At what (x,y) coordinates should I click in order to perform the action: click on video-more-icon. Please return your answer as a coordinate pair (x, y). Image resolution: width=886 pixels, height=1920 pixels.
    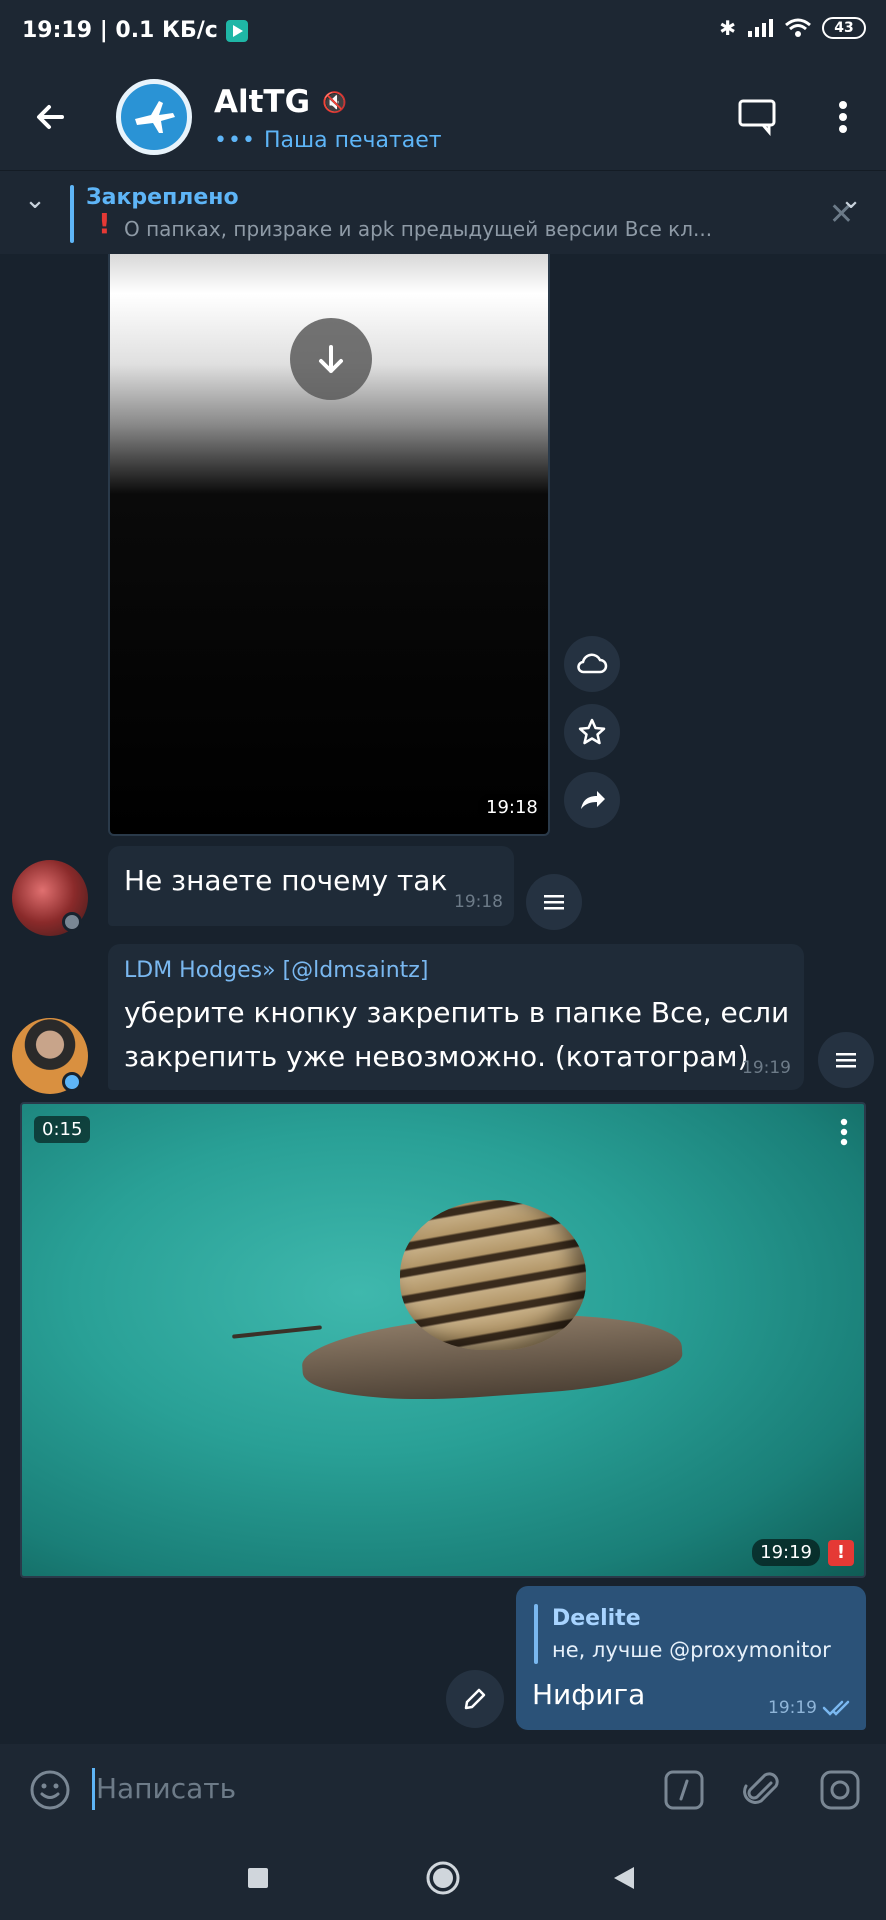
    Looking at the image, I should click on (844, 1134).